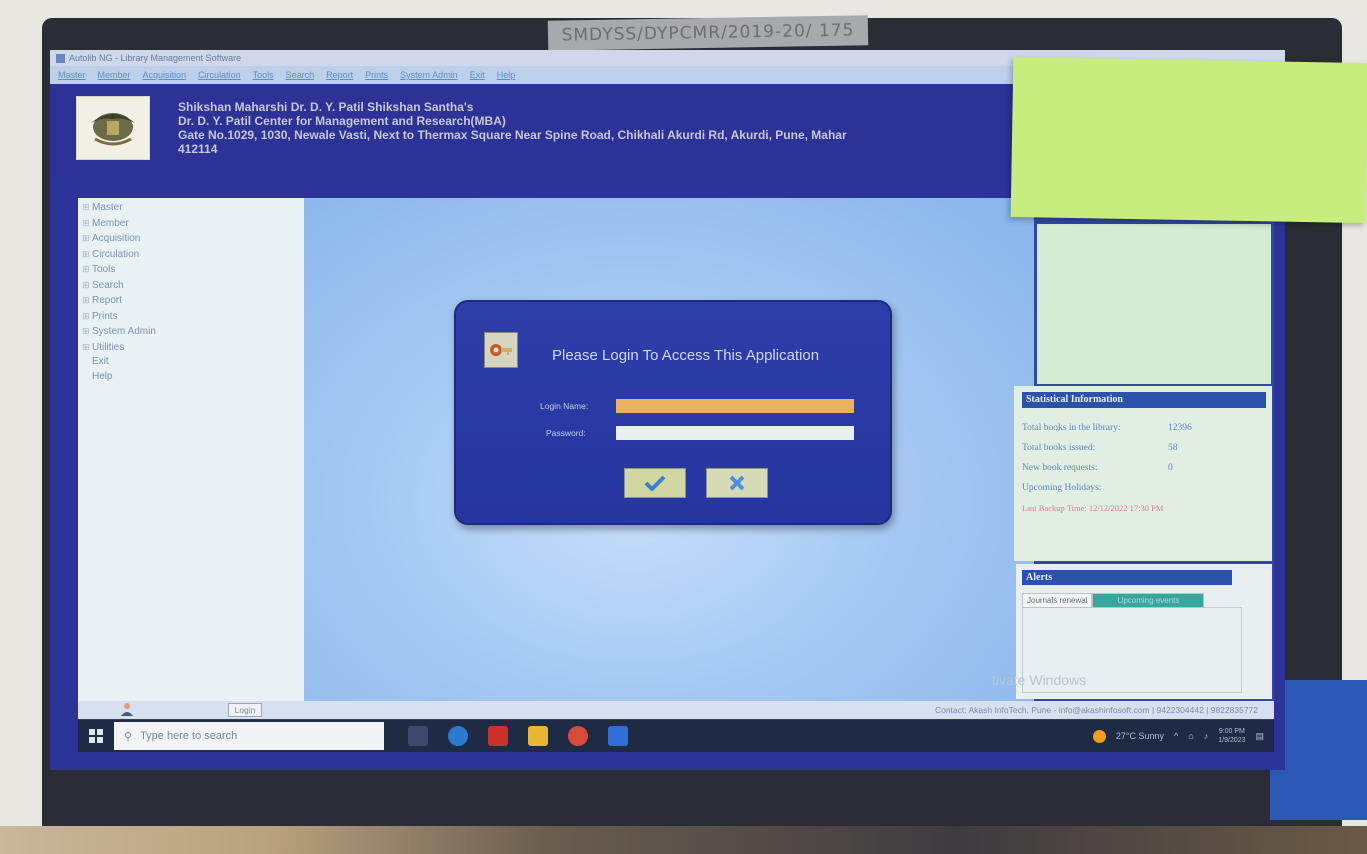 The height and width of the screenshot is (854, 1367). Describe the element at coordinates (1097, 468) in the screenshot. I see `stat-row: New book requests: 0` at that location.